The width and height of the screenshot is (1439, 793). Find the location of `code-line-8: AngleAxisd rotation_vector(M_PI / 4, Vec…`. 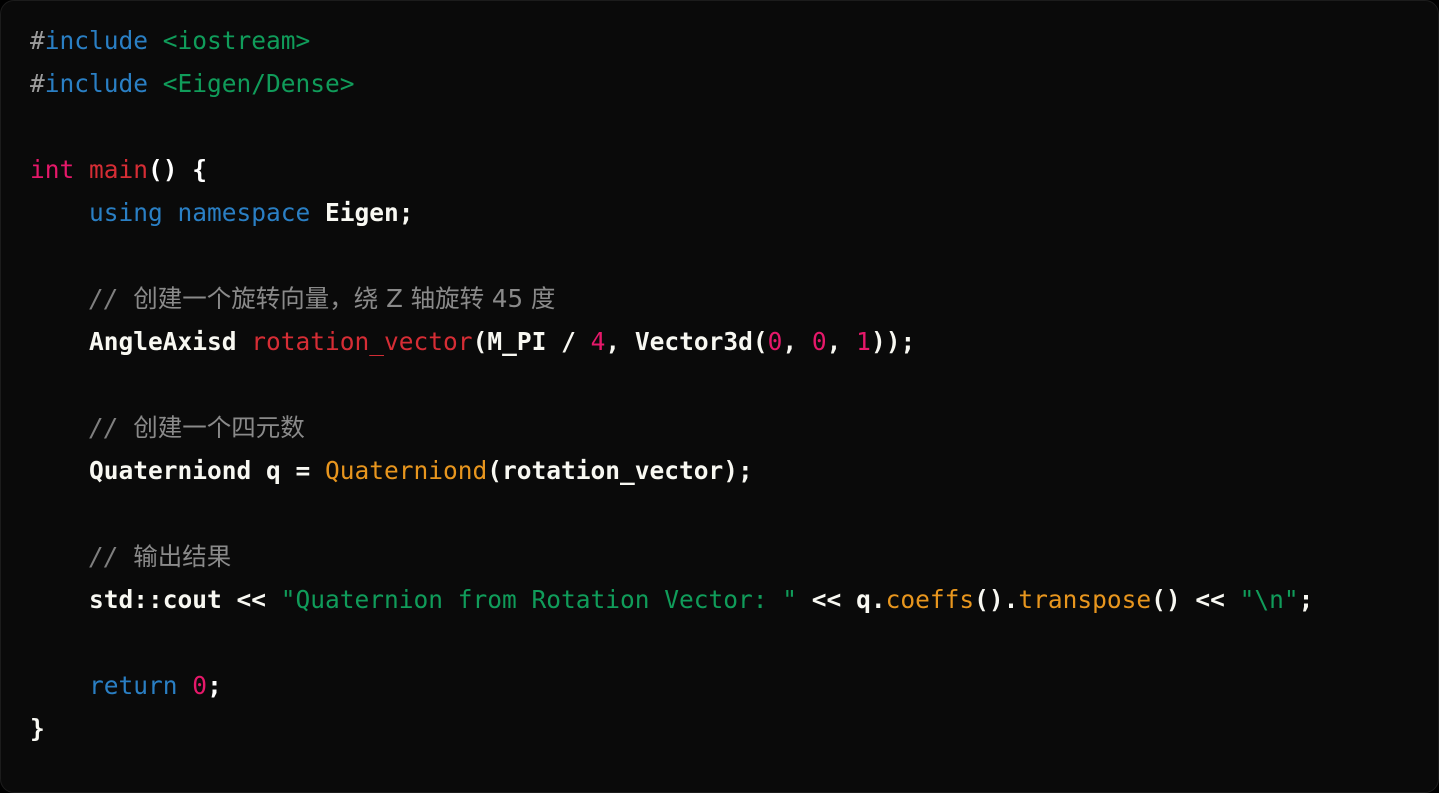

code-line-8: AngleAxisd rotation_vector(M_PI / 4, Vec… is located at coordinates (671, 341).